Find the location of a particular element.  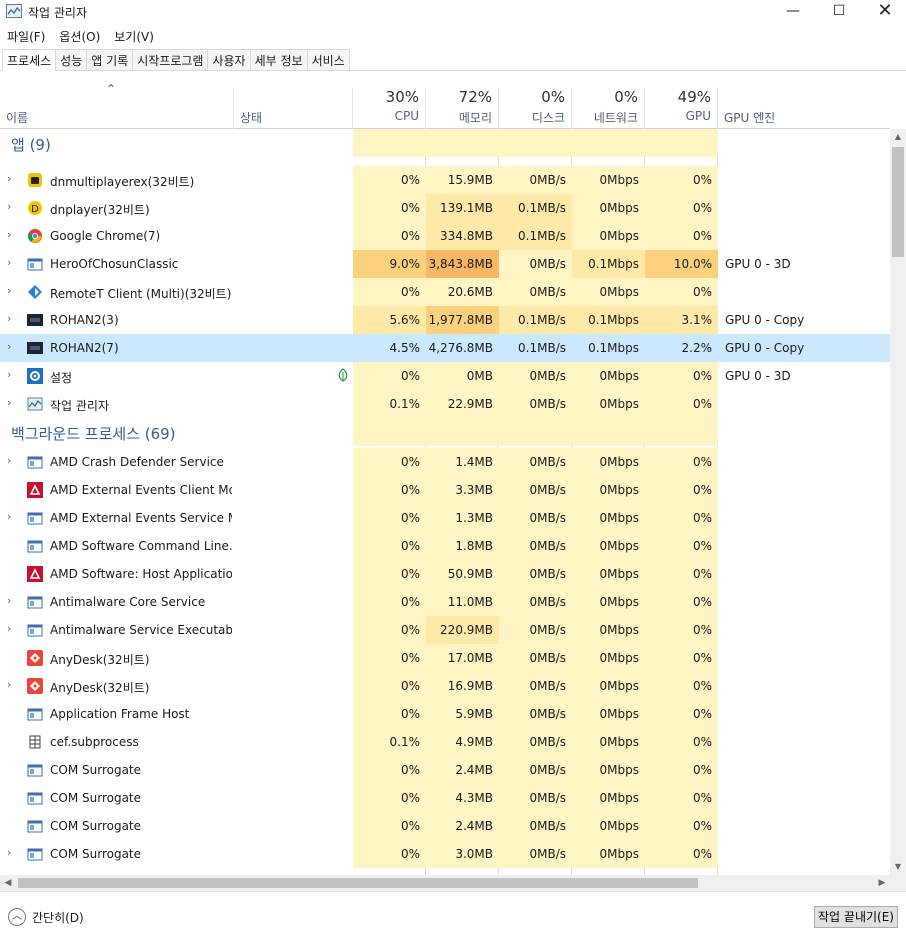

header-network: 0% 네트워크 is located at coordinates (608, 108).